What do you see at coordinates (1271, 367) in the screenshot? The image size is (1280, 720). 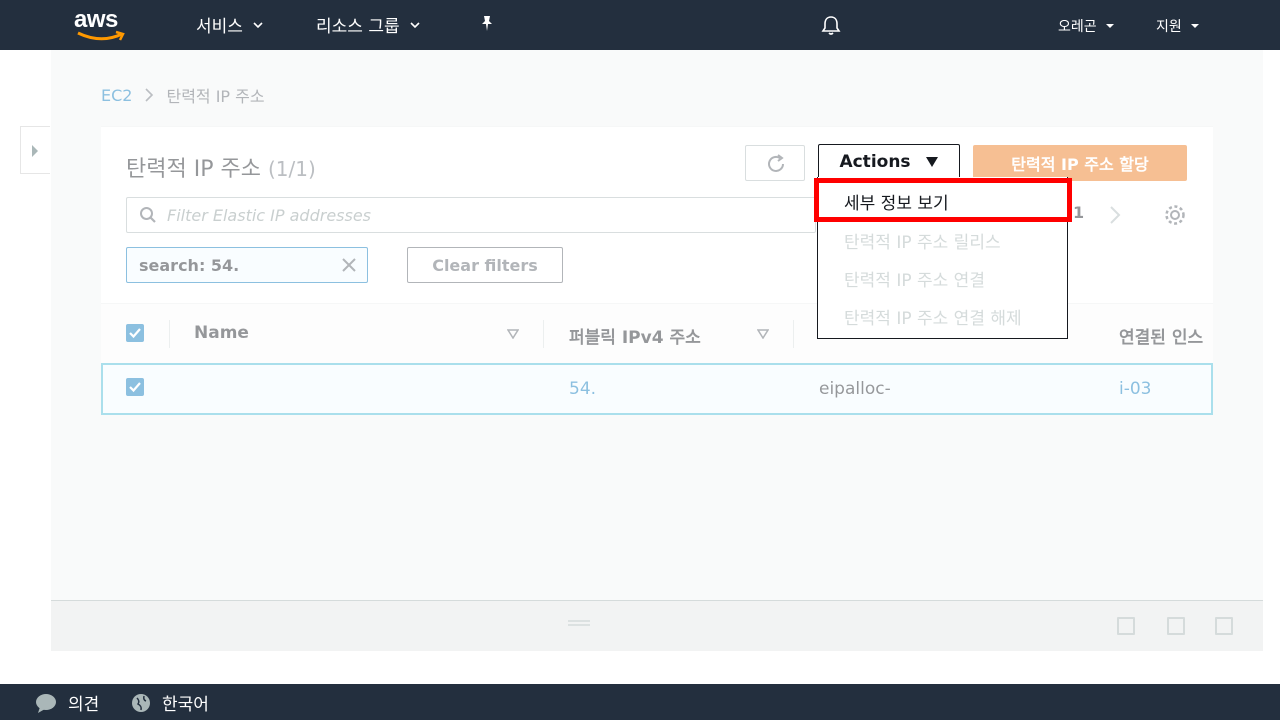 I see `right-edge` at bounding box center [1271, 367].